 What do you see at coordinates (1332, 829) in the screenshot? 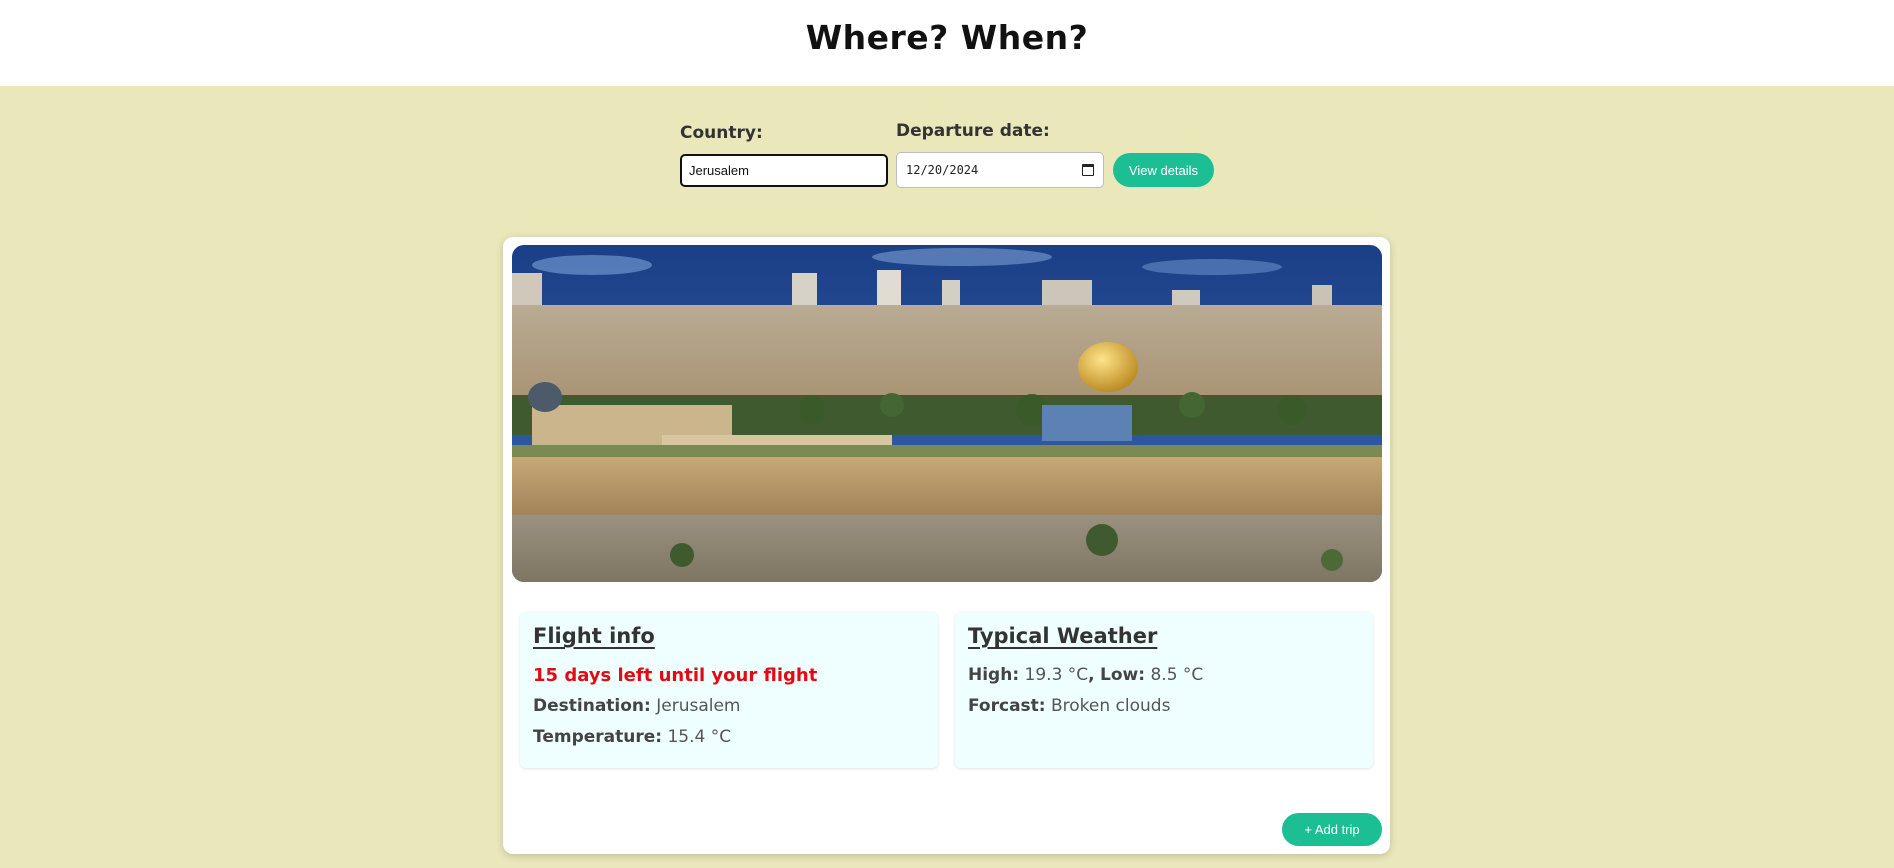
I see `add-trip-button: + Add trip` at bounding box center [1332, 829].